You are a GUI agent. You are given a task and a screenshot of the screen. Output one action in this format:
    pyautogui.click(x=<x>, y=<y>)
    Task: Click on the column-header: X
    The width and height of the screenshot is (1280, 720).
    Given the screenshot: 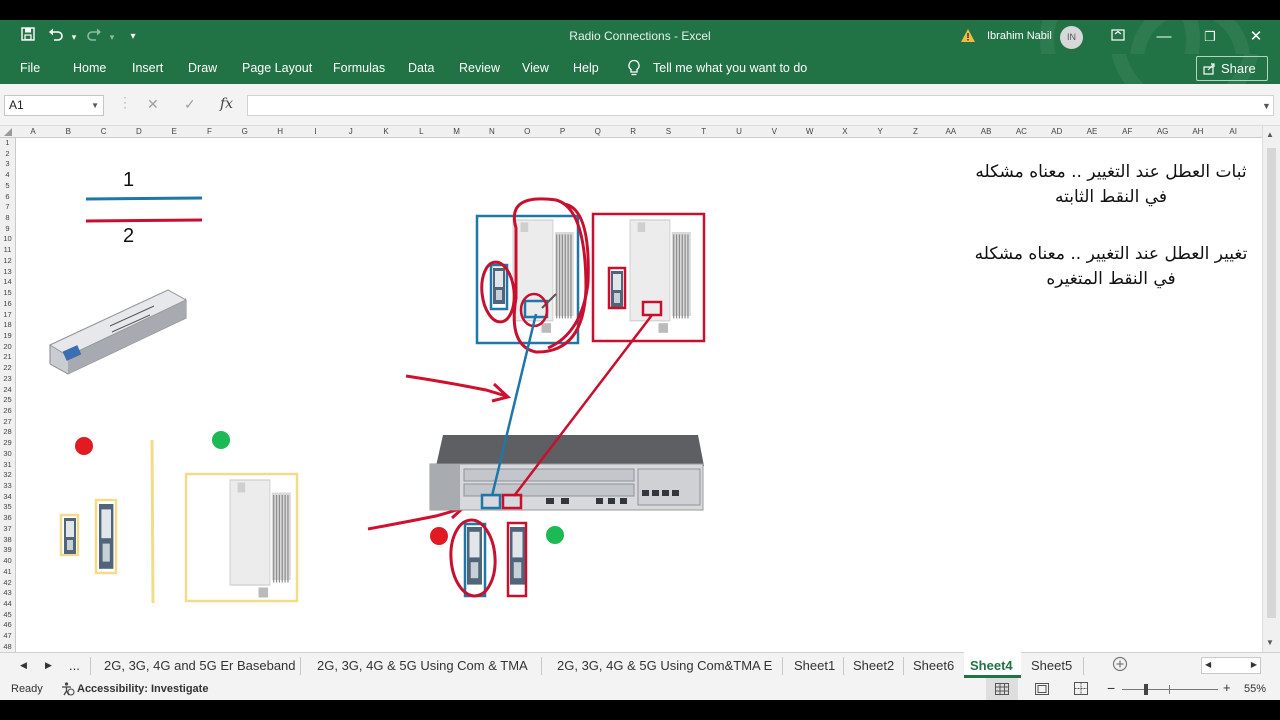 What is the action you would take?
    pyautogui.click(x=845, y=131)
    